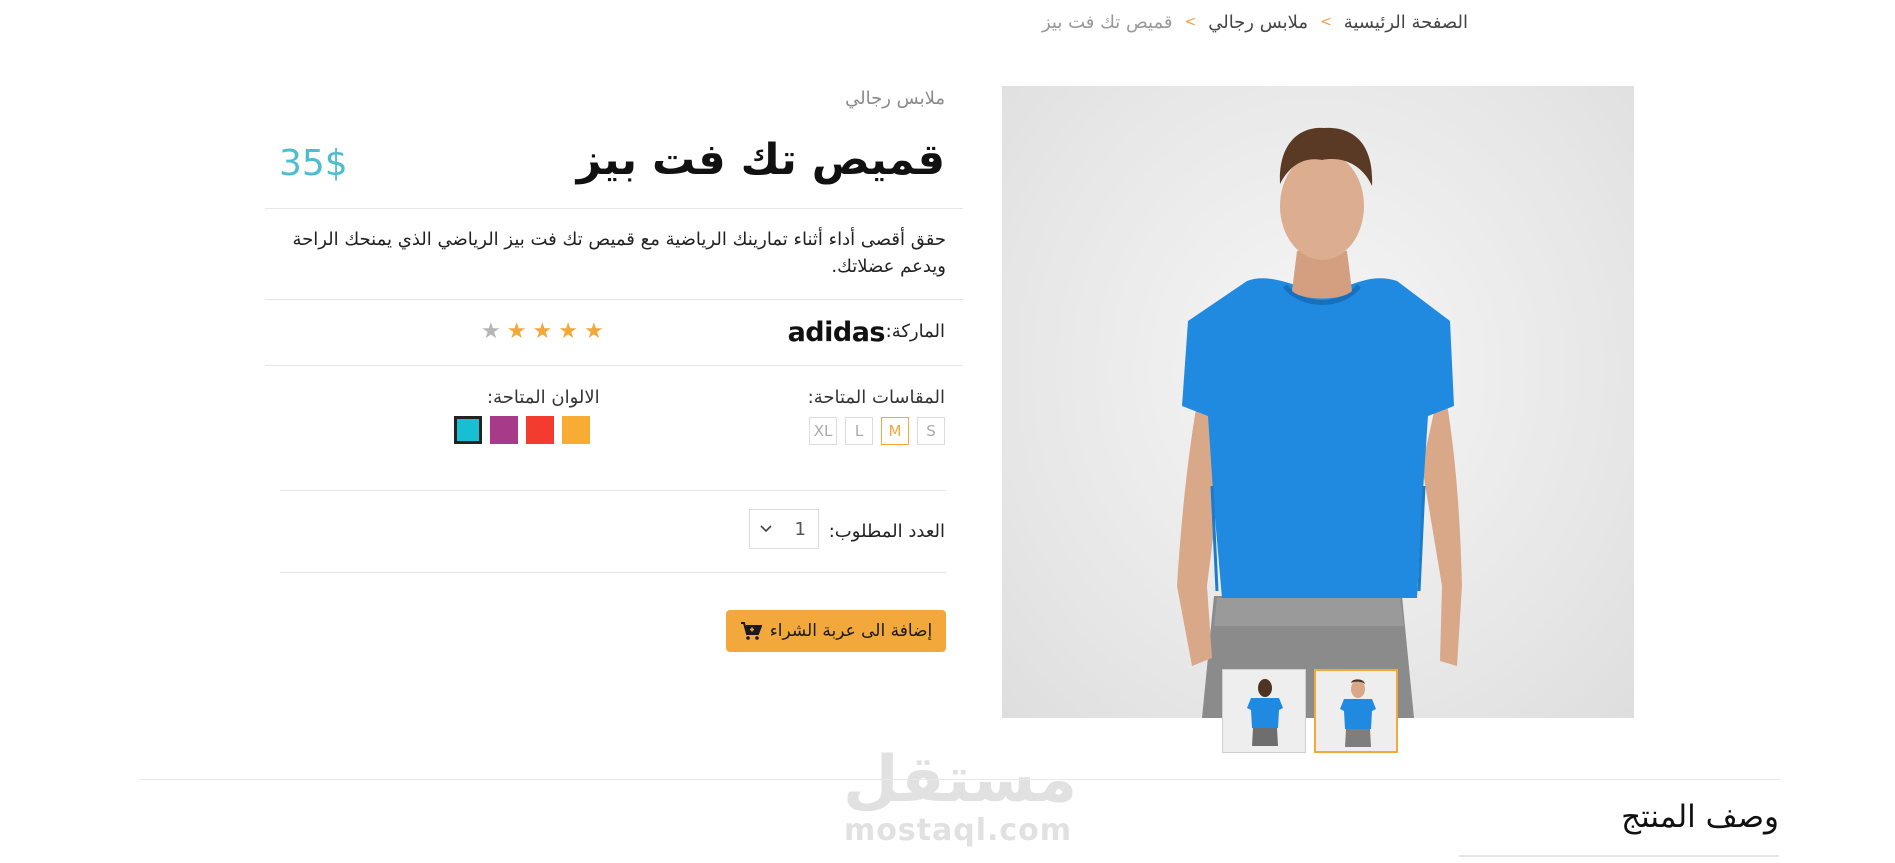  I want to click on watermark: مستقل mostaql.com, so click(960, 795).